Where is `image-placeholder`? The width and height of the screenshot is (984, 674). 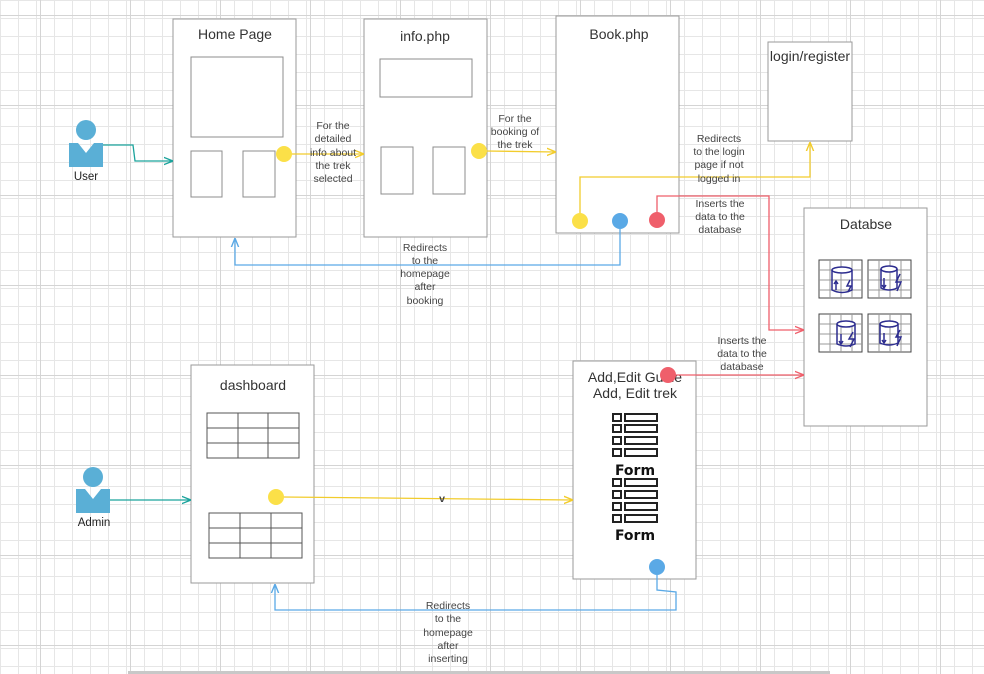 image-placeholder is located at coordinates (237, 97).